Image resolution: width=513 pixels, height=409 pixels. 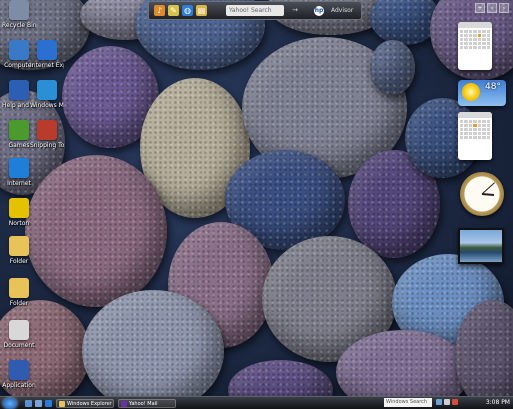 What do you see at coordinates (19, 341) in the screenshot?
I see `desktop-icon: Document` at bounding box center [19, 341].